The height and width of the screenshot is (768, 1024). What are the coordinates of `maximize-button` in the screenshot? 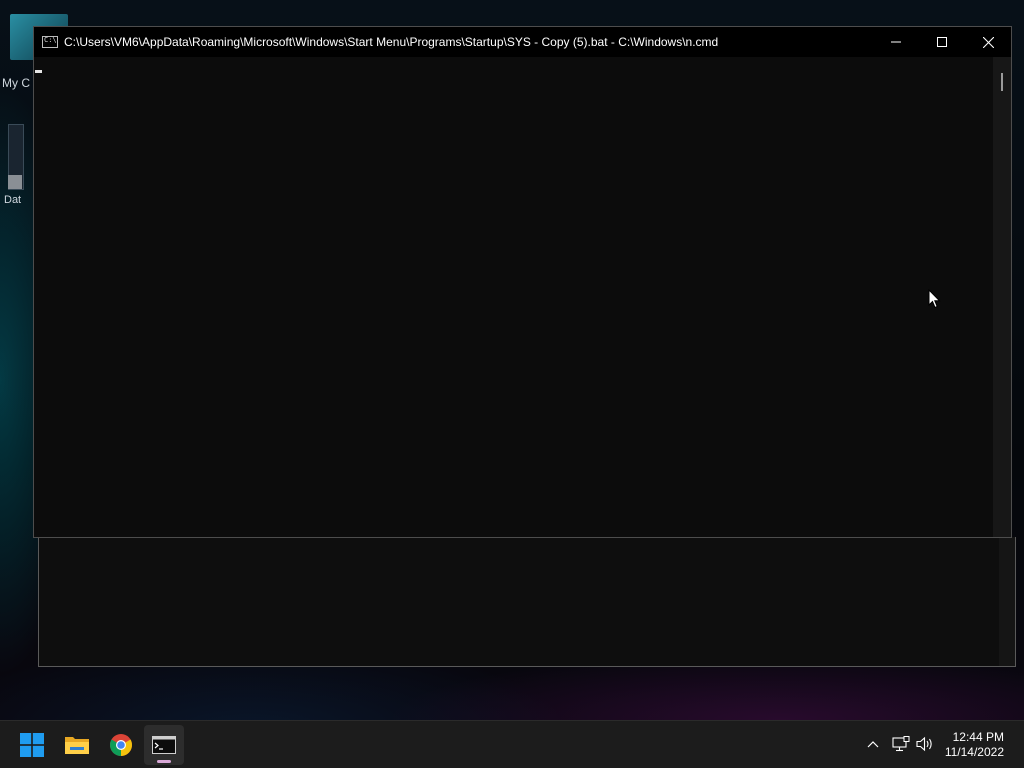 It's located at (942, 42).